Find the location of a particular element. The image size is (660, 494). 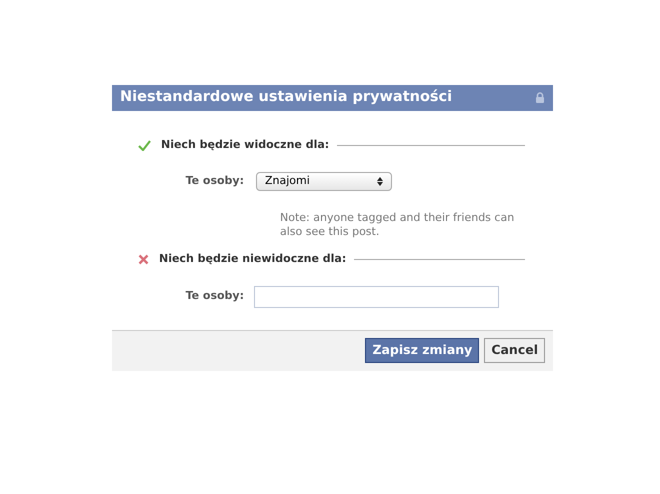

save-button: Zapisz zmiany is located at coordinates (422, 350).